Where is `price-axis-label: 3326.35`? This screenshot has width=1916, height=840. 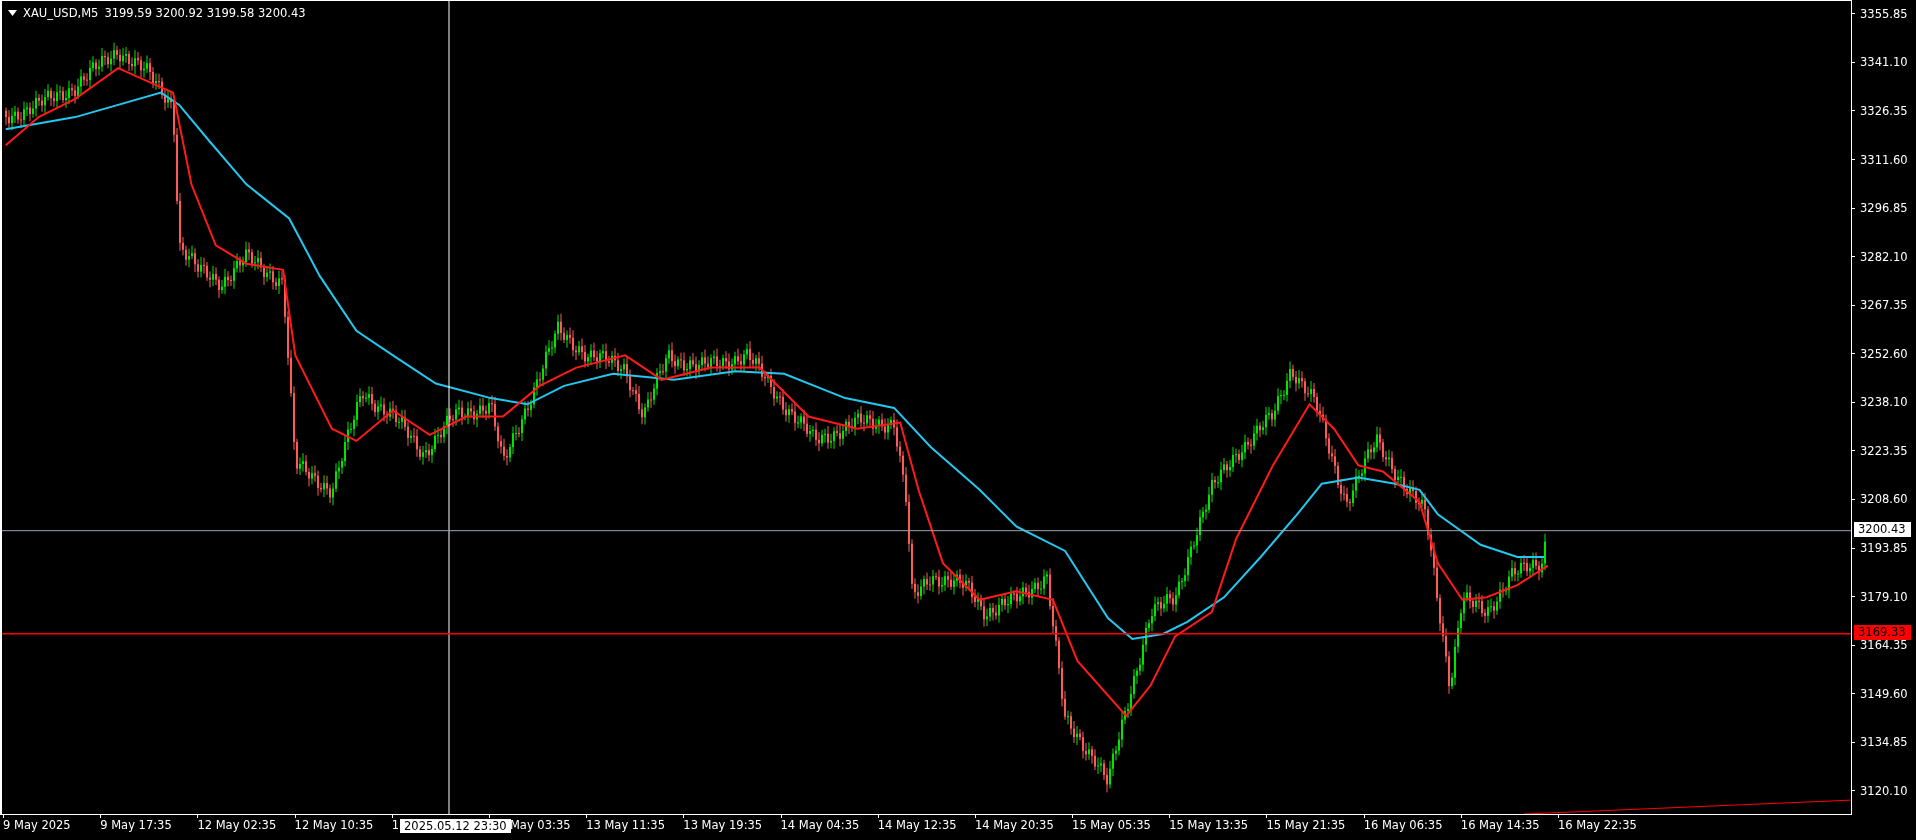 price-axis-label: 3326.35 is located at coordinates (1884, 110).